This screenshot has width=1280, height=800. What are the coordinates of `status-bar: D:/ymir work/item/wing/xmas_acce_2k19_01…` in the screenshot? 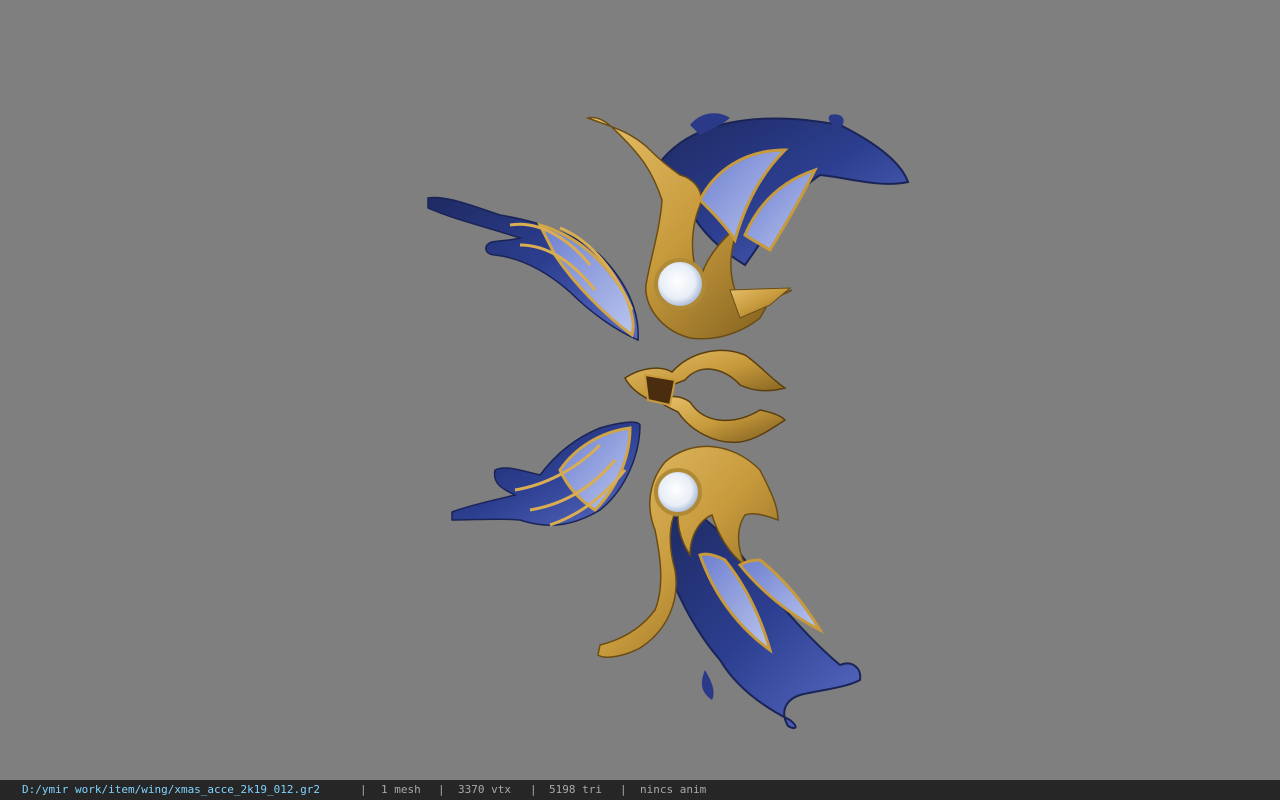 It's located at (640, 790).